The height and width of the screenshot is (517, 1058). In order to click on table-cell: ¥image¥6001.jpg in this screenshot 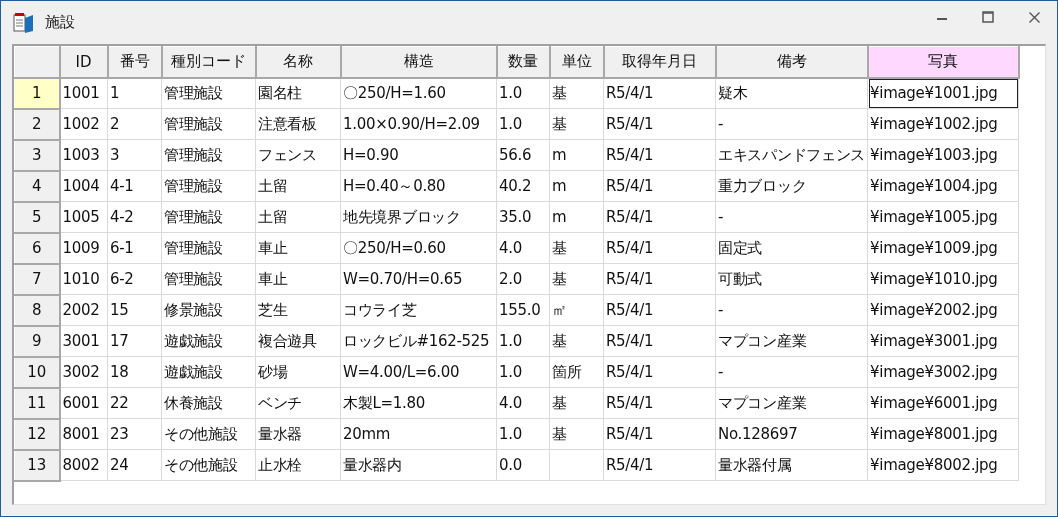, I will do `click(943, 403)`.